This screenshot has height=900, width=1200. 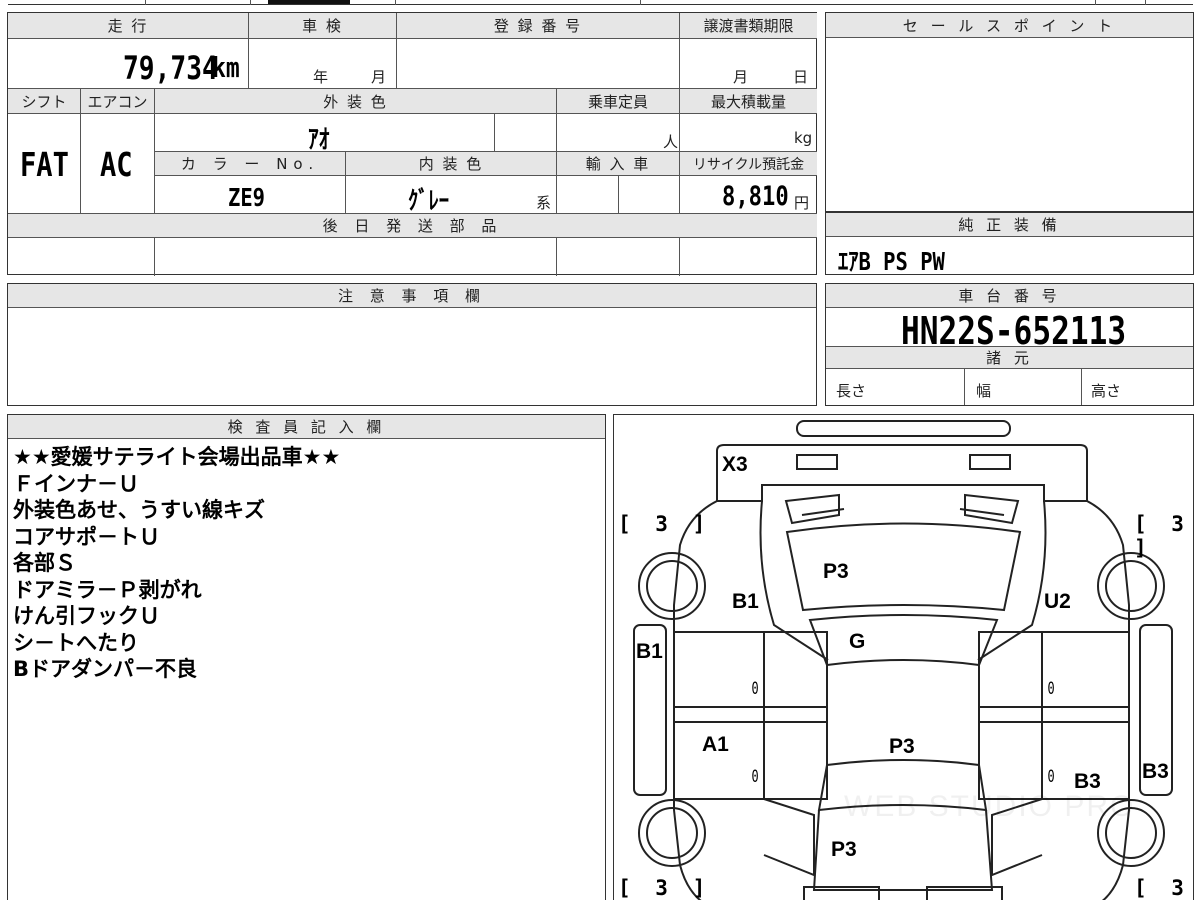 What do you see at coordinates (801, 77) in the screenshot?
I see `transfer-day: 日` at bounding box center [801, 77].